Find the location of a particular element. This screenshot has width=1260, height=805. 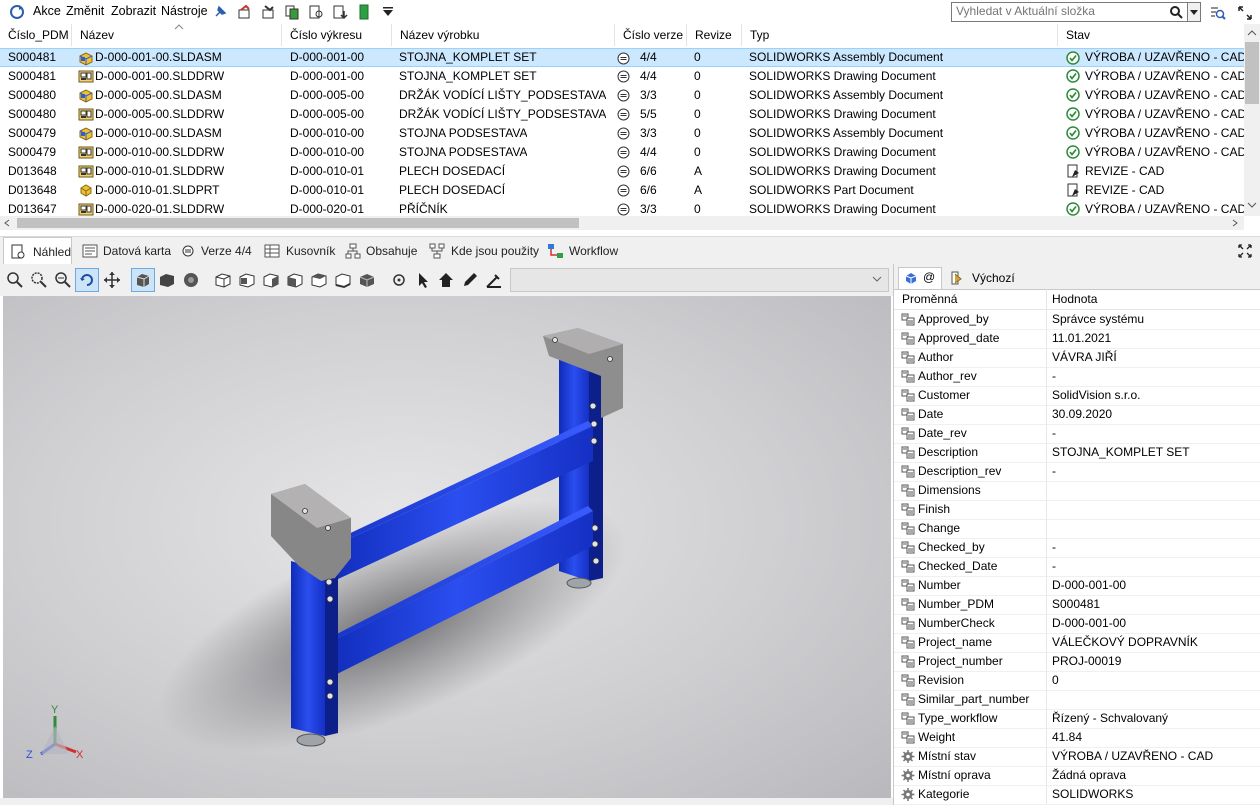

shaded-display-button is located at coordinates (143, 280).